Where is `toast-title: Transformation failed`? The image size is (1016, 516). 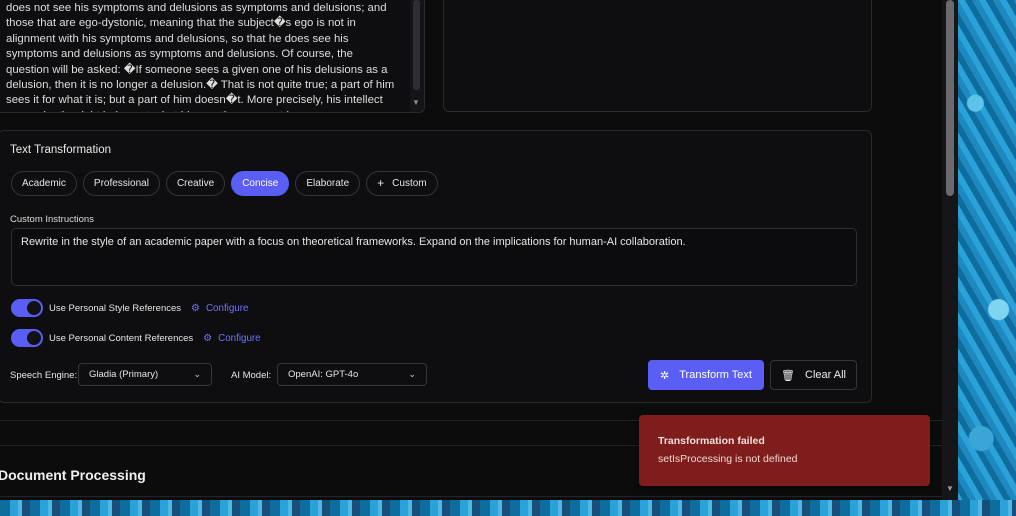
toast-title: Transformation failed is located at coordinates (711, 441).